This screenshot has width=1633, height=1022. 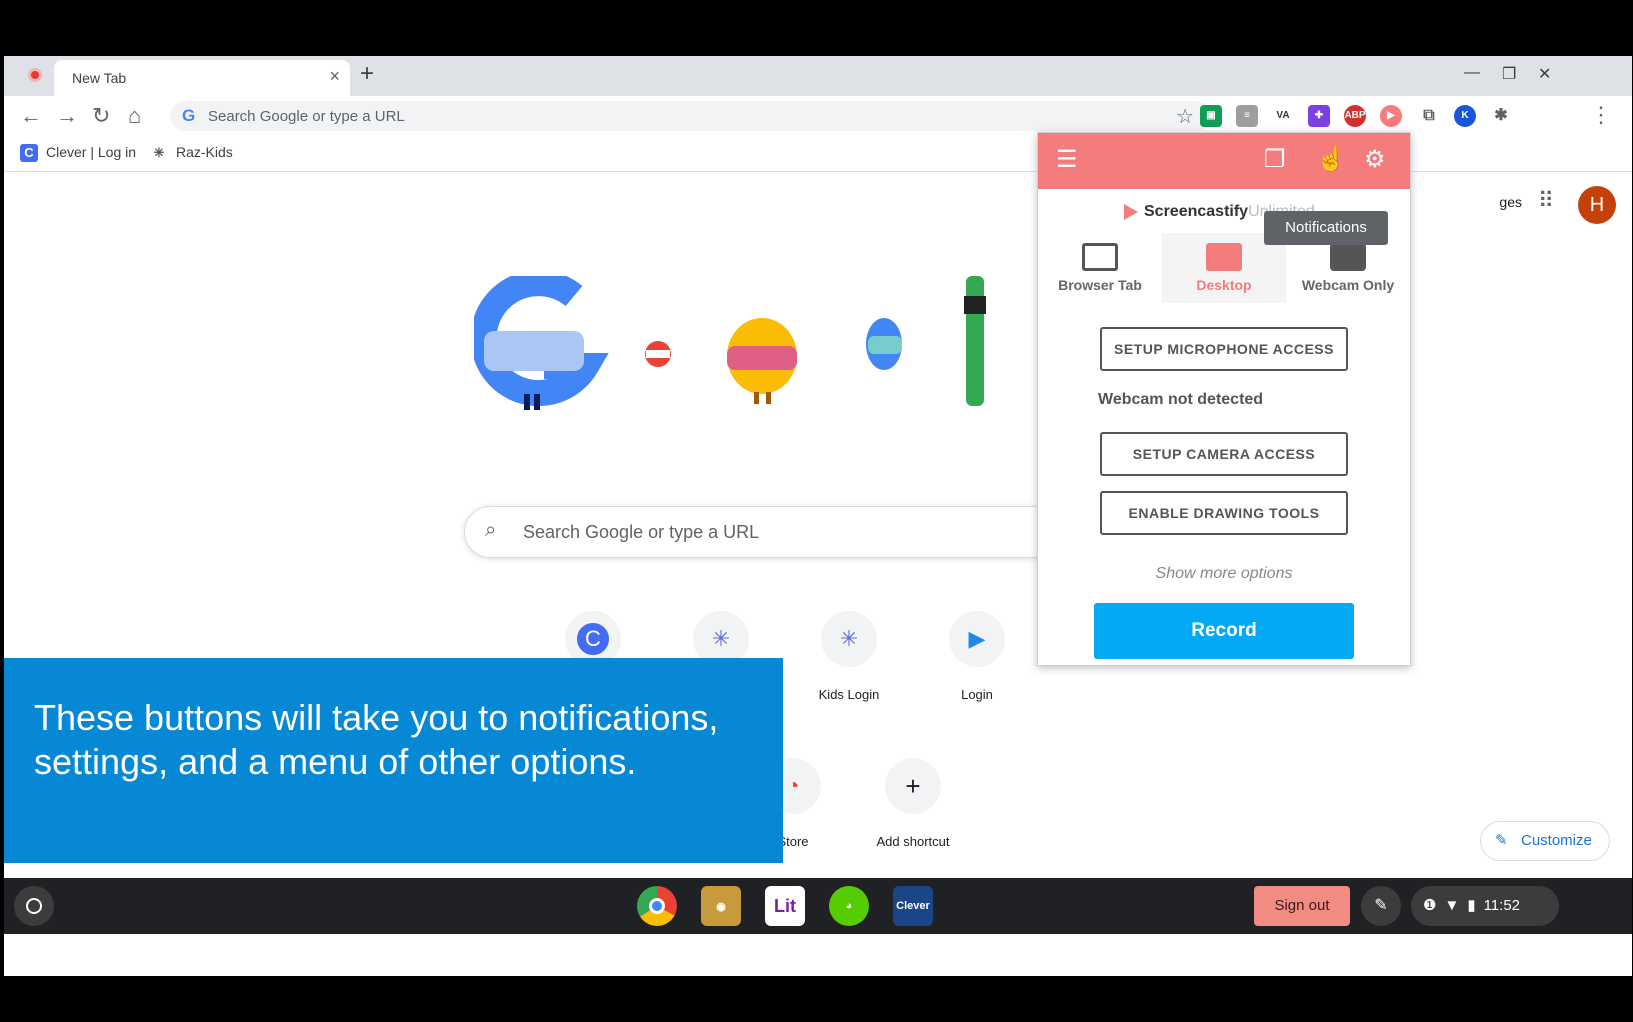 I want to click on shortcut-login: ▶ Login, so click(x=977, y=656).